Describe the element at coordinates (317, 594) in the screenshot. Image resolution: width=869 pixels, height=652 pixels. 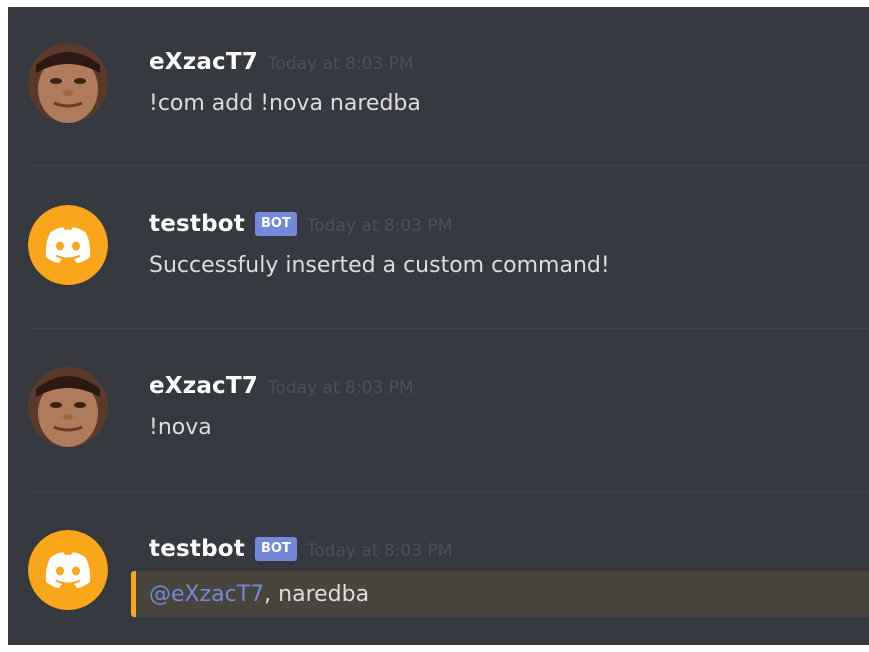
I see `message-text: , naredba` at that location.